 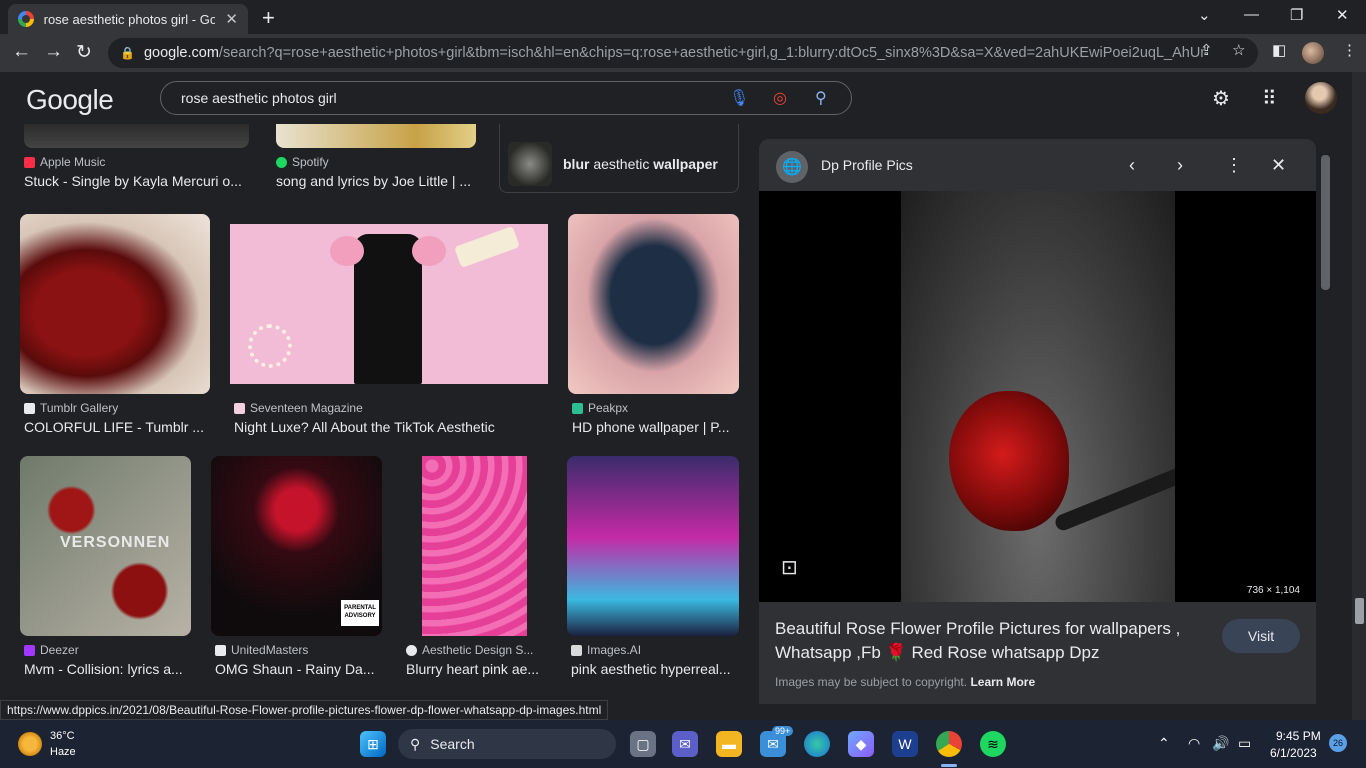 What do you see at coordinates (780, 98) in the screenshot?
I see `google-lens-icon: ◎` at bounding box center [780, 98].